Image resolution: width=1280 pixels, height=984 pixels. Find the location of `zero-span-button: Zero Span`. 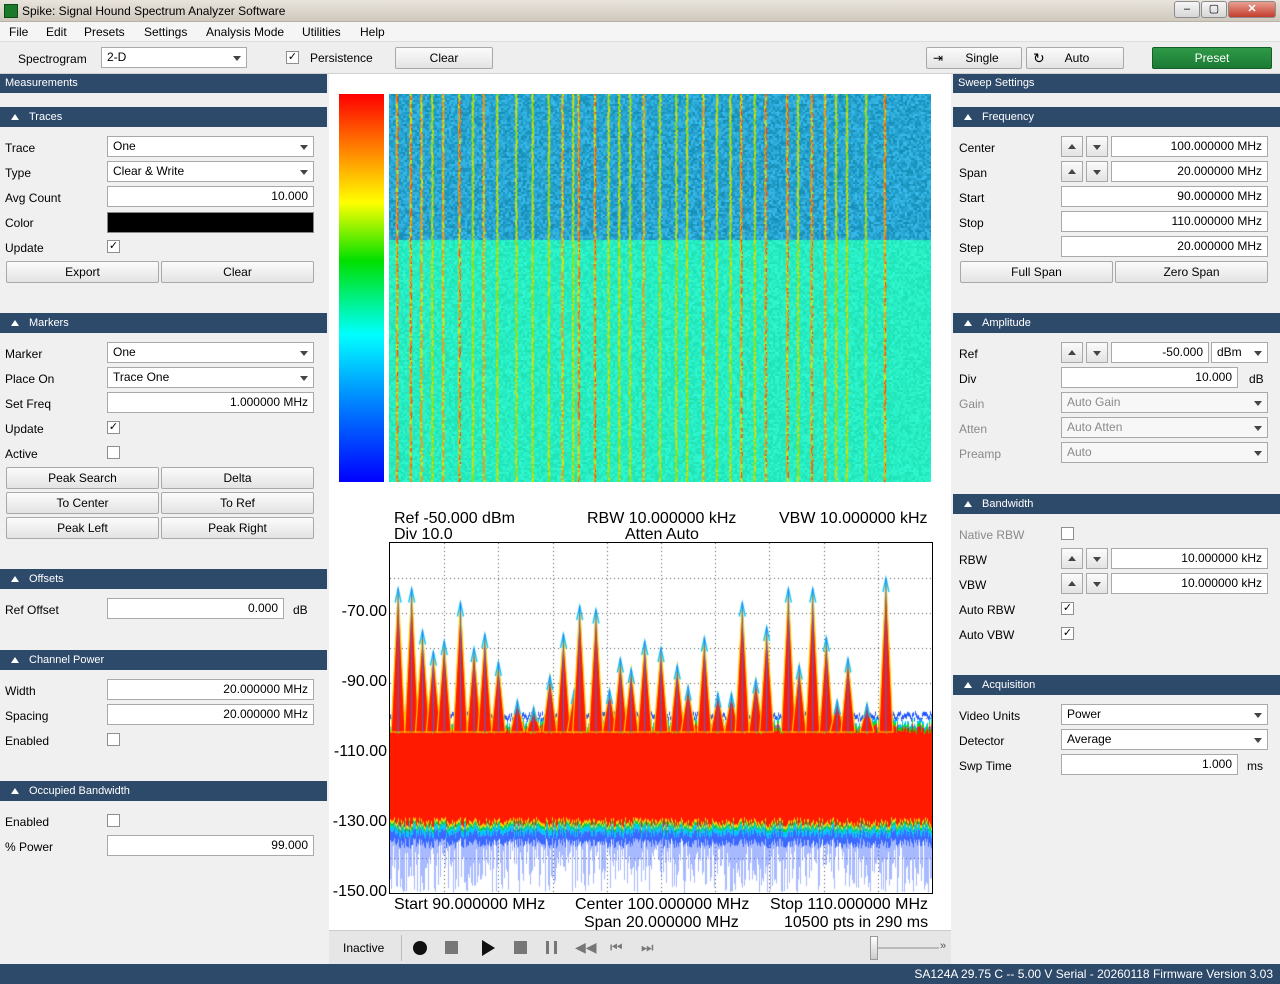

zero-span-button: Zero Span is located at coordinates (1191, 272).